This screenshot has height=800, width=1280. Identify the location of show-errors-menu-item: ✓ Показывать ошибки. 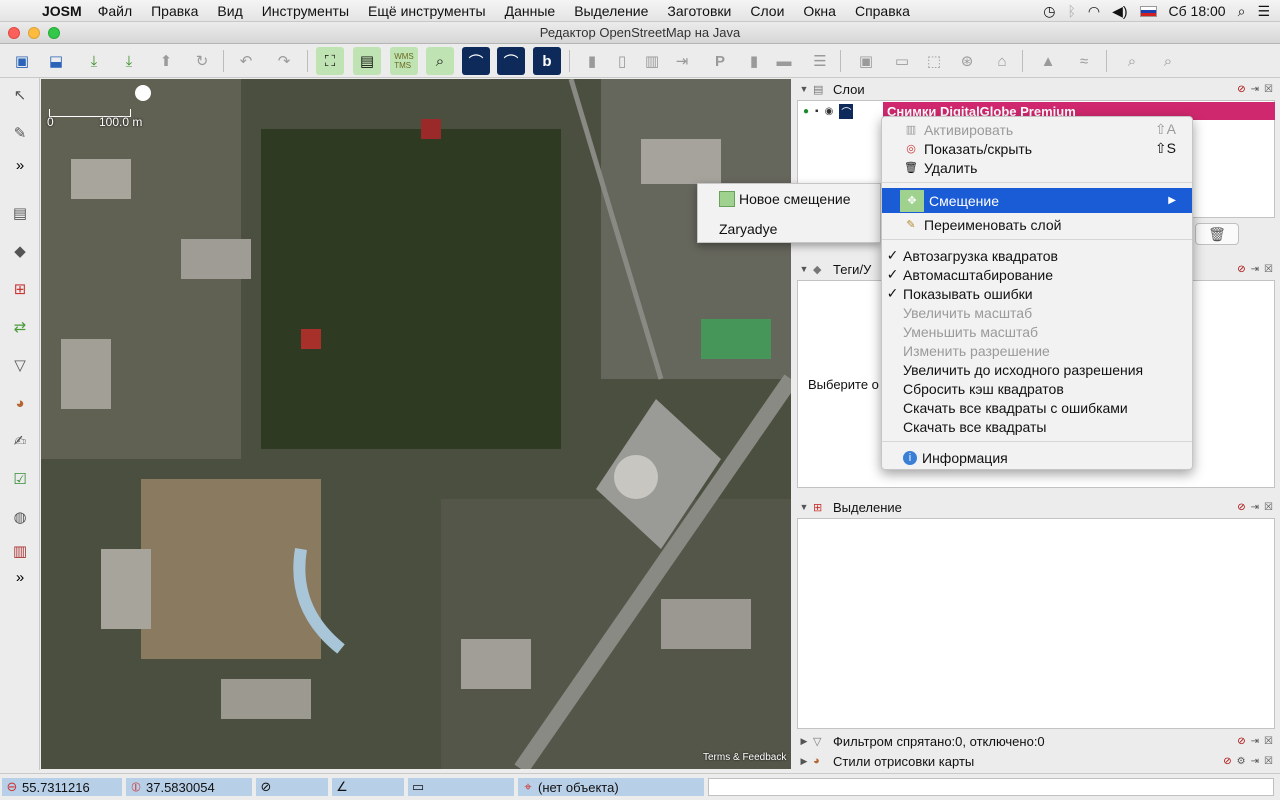
(1037, 293).